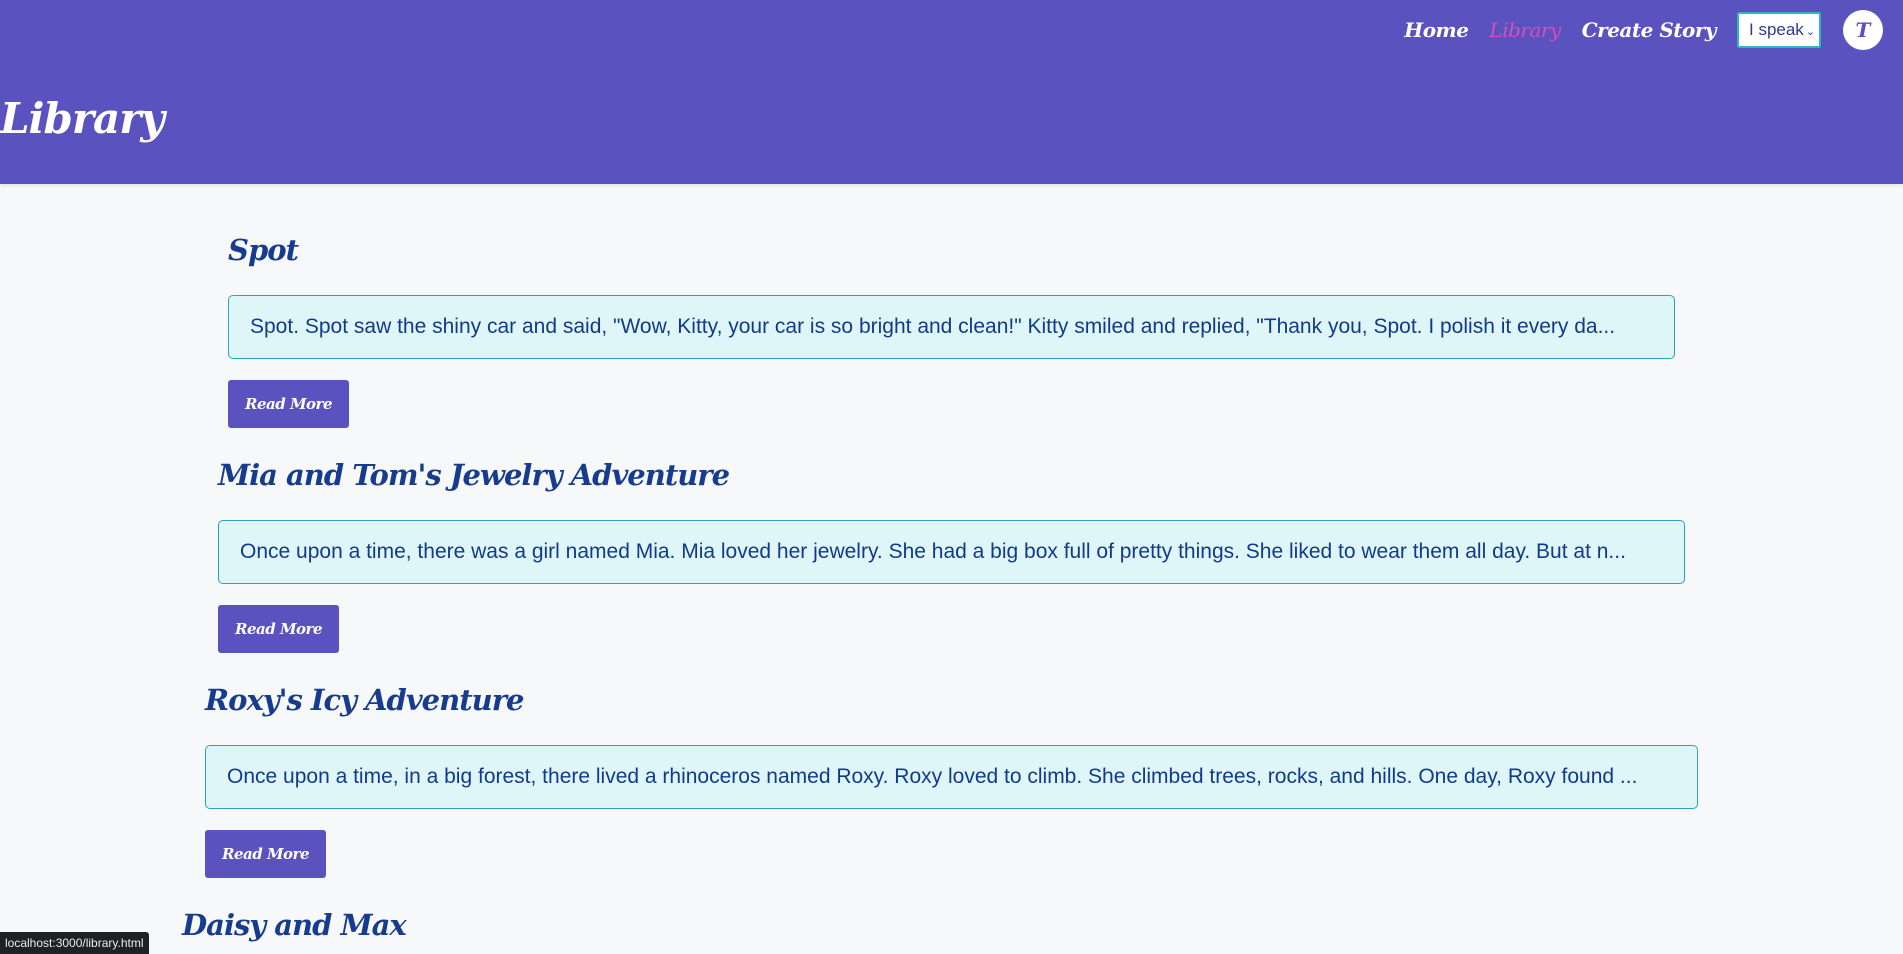 The width and height of the screenshot is (1903, 954). I want to click on top-nav: Home Library Create Story I speak ⌄ T, so click(1643, 30).